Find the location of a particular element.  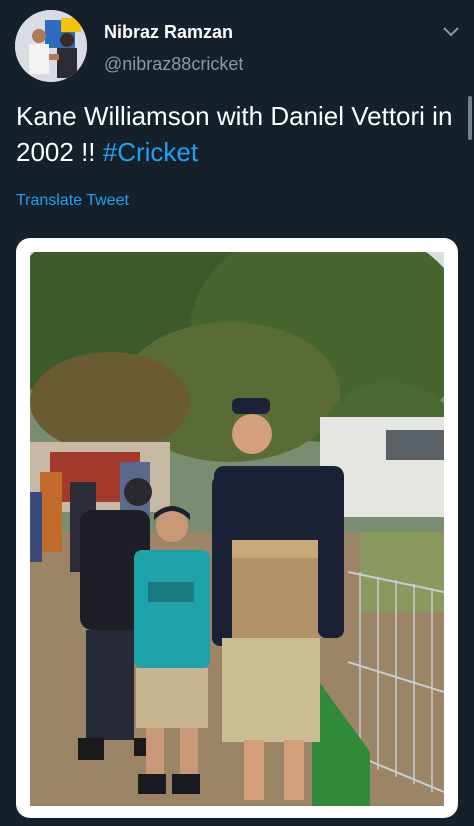

avatar-image is located at coordinates (51, 46).